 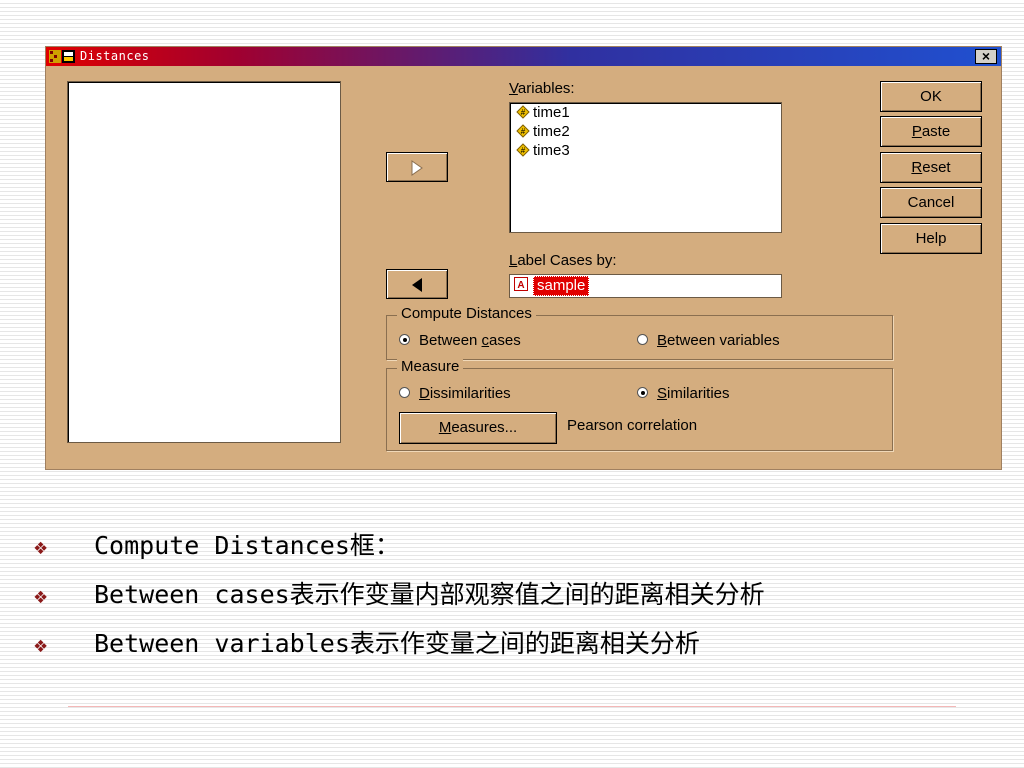 I want to click on footer-divider, so click(x=512, y=706).